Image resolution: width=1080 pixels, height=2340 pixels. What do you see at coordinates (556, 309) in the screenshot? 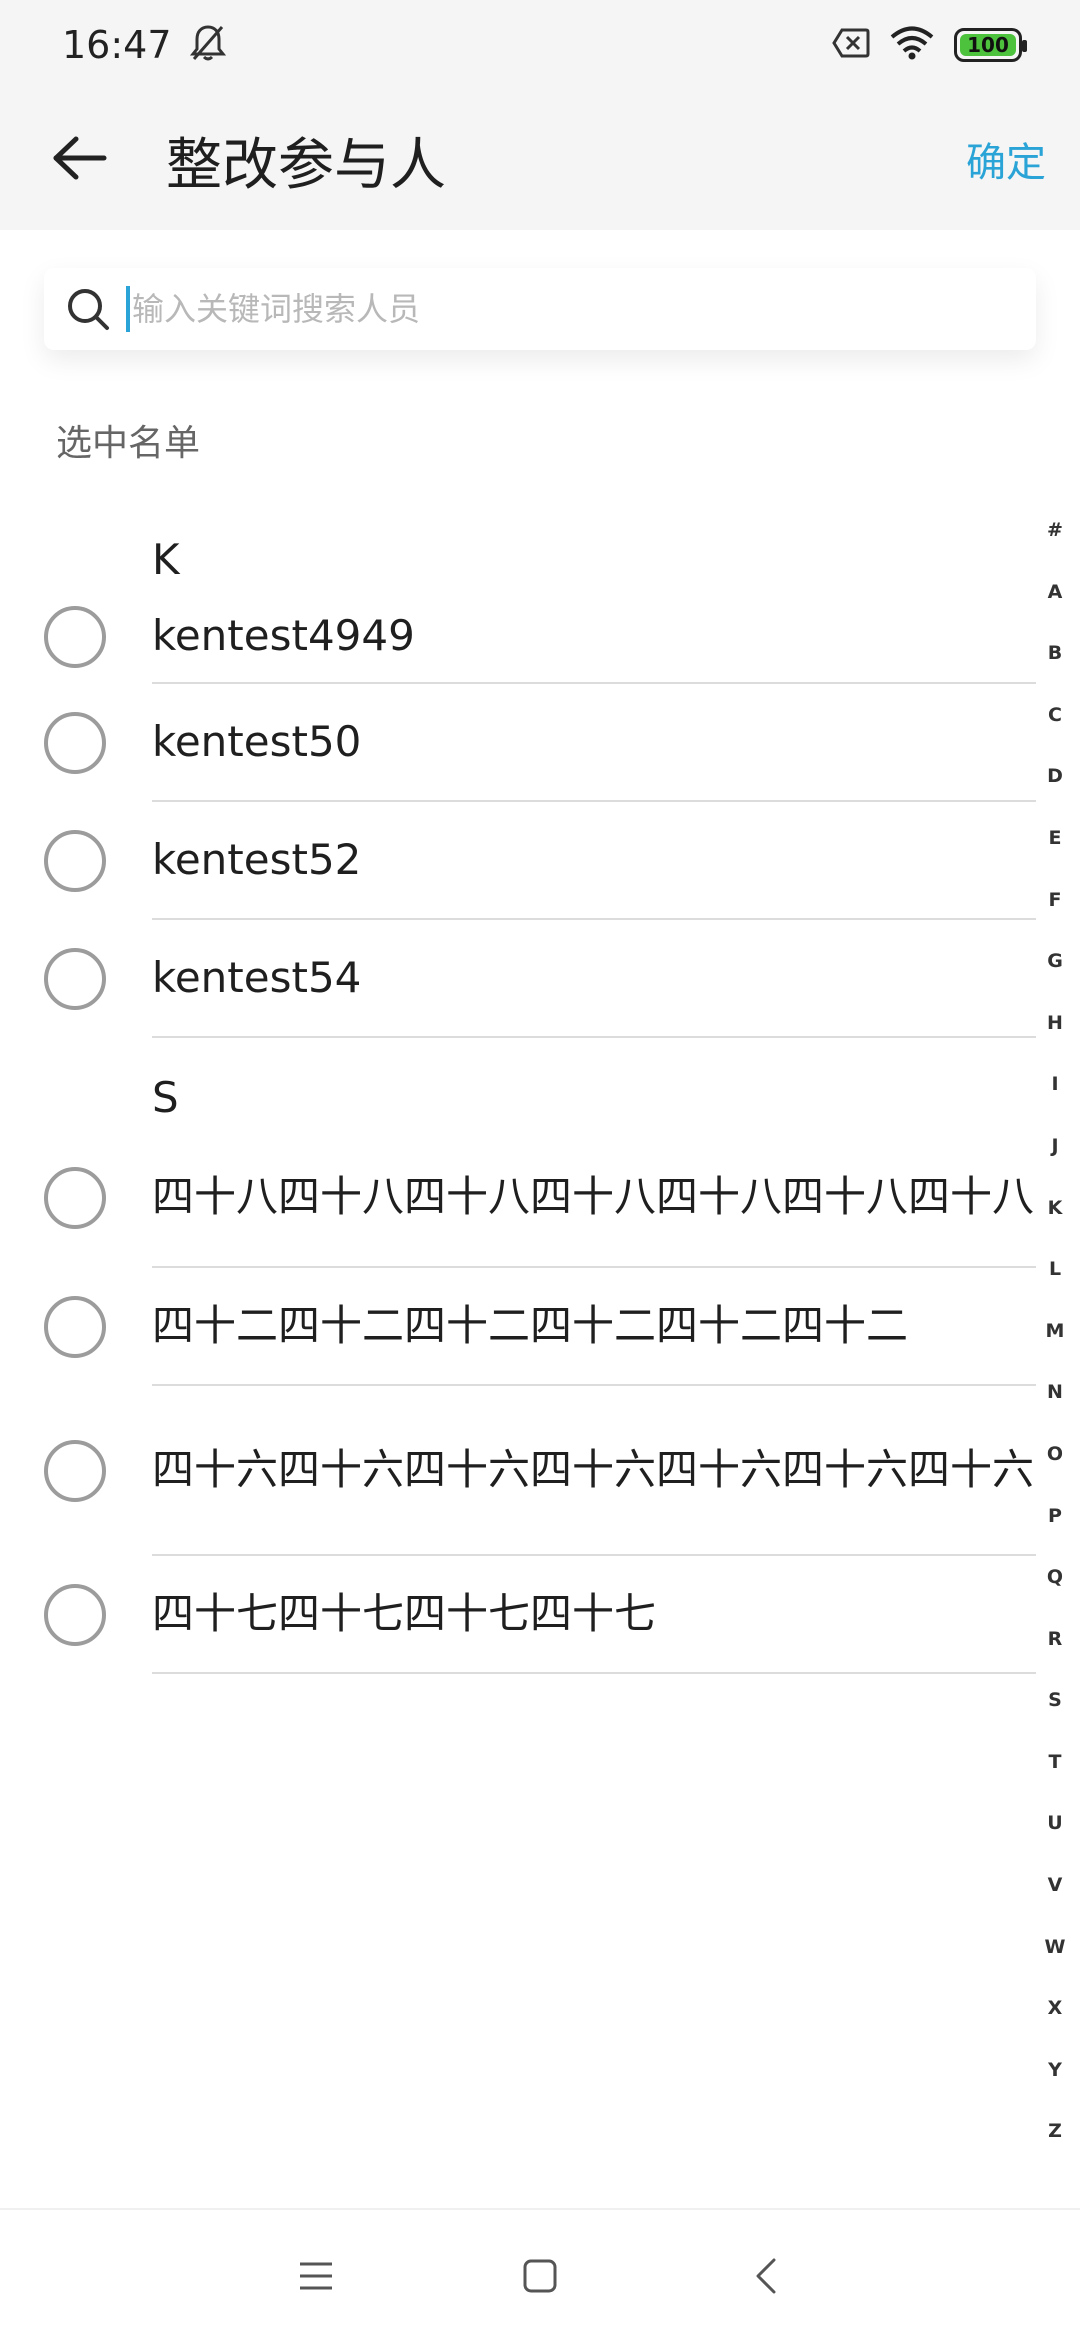
I see `search-input` at bounding box center [556, 309].